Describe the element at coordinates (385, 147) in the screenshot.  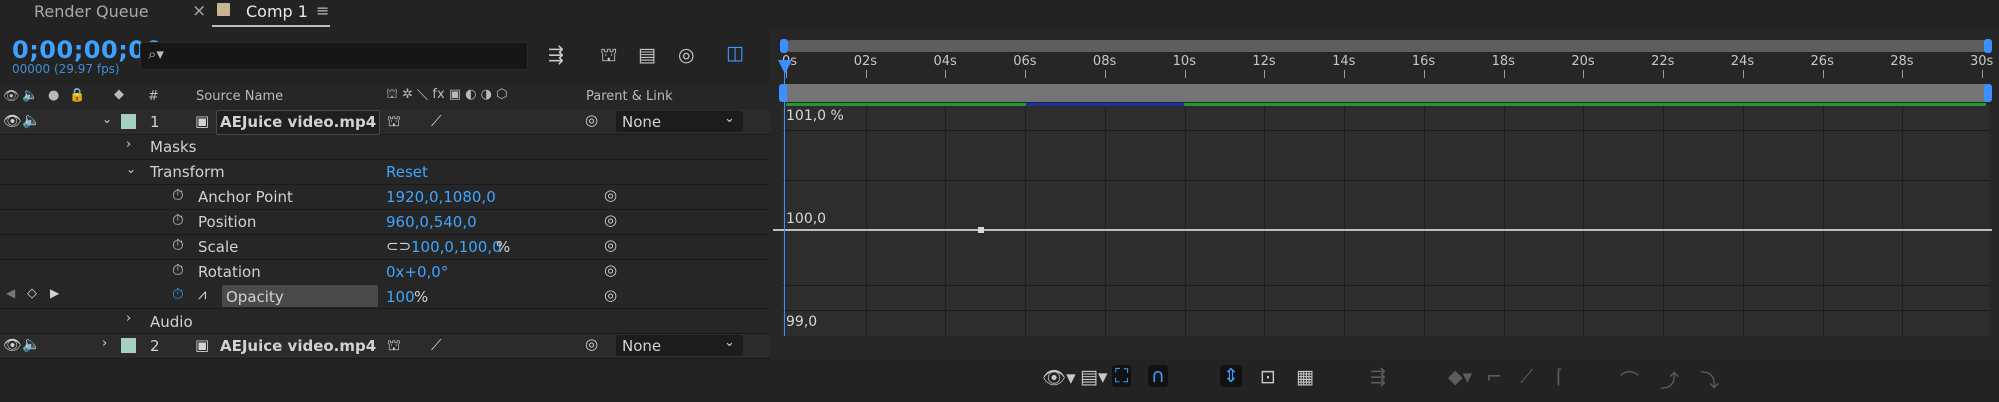
I see `masks-group-row` at that location.